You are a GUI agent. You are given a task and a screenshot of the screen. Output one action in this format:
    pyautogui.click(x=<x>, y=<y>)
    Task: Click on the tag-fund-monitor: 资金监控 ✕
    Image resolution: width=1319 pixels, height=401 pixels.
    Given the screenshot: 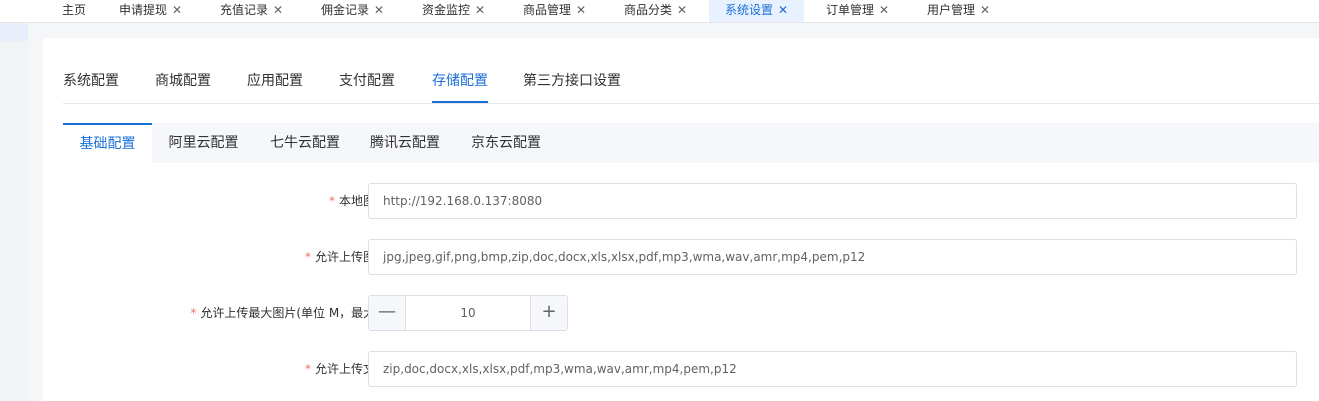 What is the action you would take?
    pyautogui.click(x=453, y=11)
    